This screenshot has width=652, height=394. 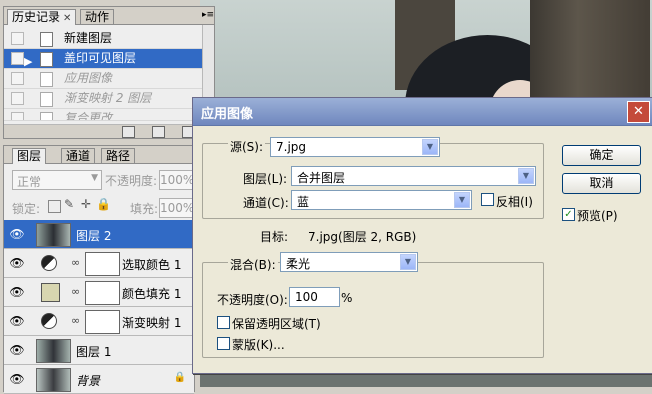 I want to click on history-item: 复合更改, so click(x=103, y=115).